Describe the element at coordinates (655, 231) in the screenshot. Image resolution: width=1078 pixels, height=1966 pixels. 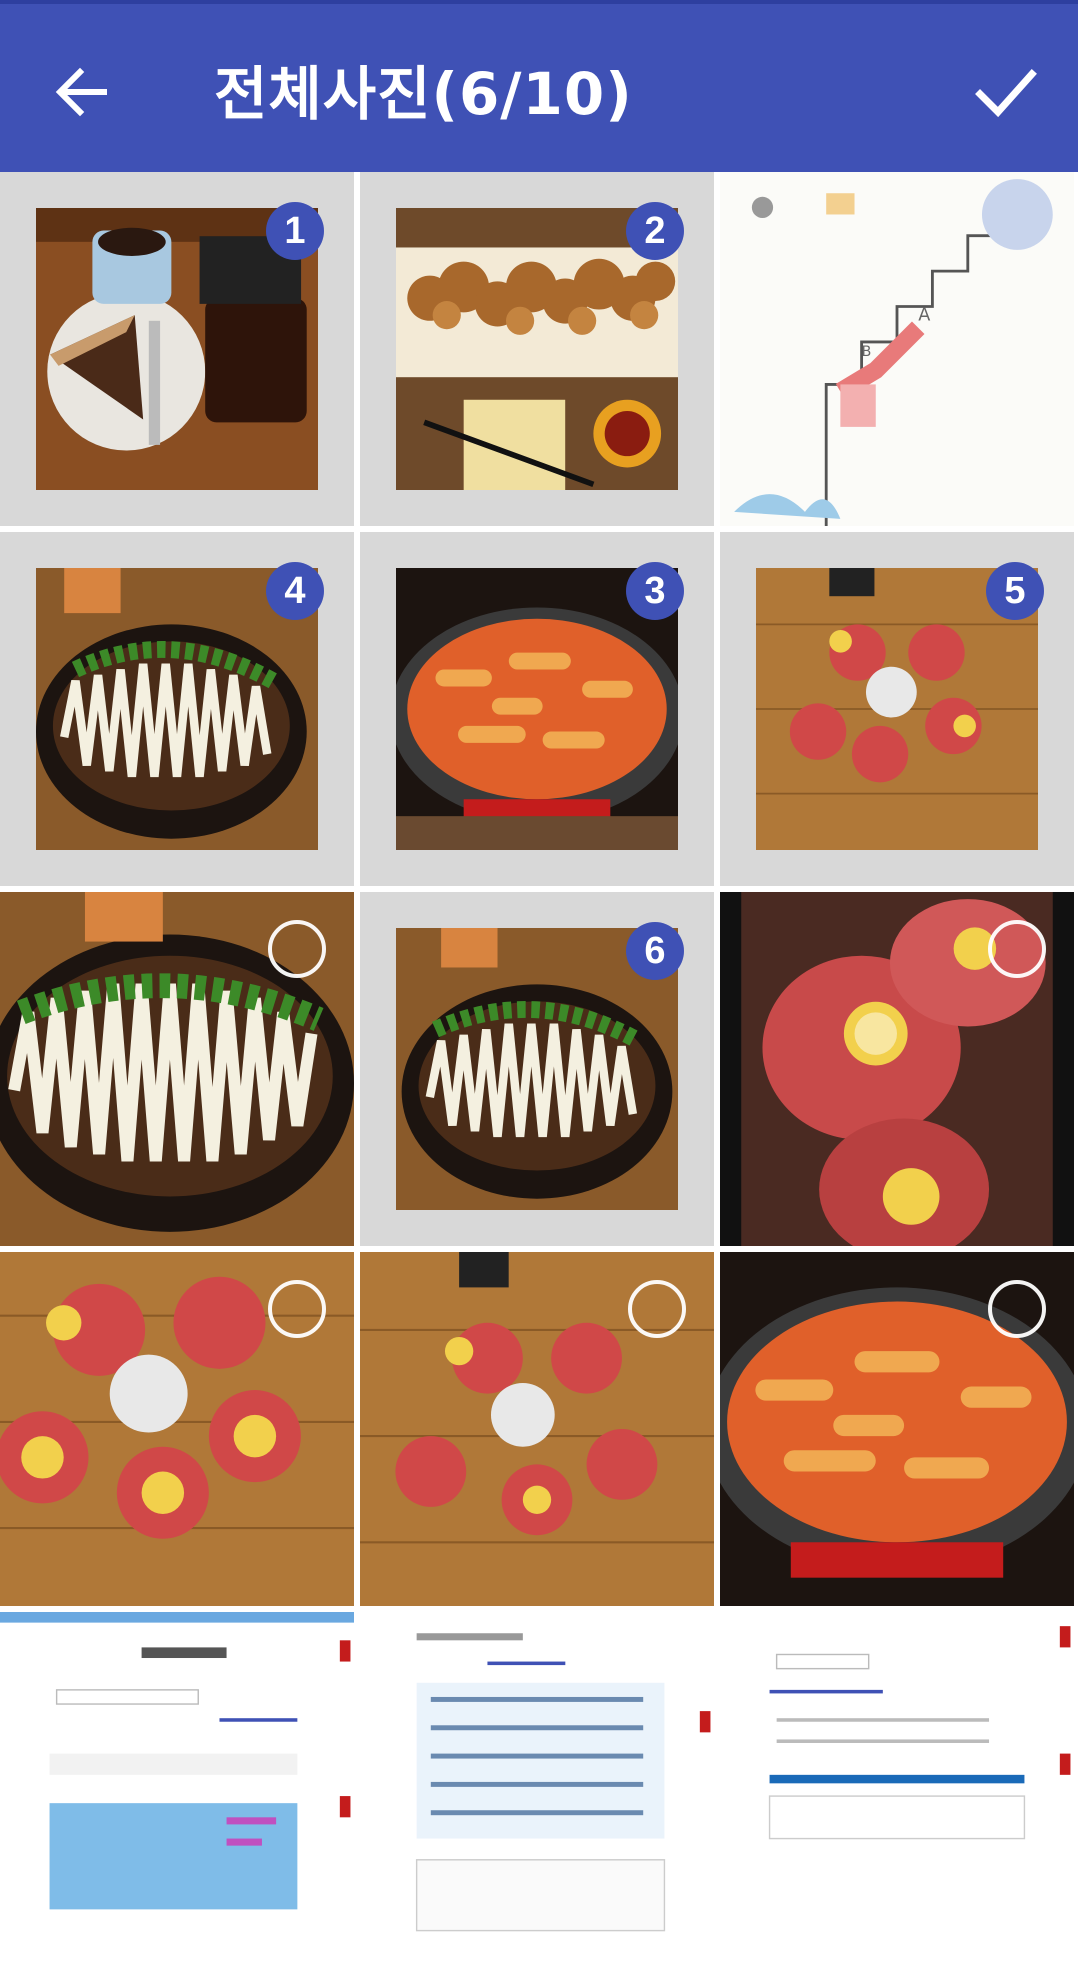
I see `selection-order-badge: 2` at that location.